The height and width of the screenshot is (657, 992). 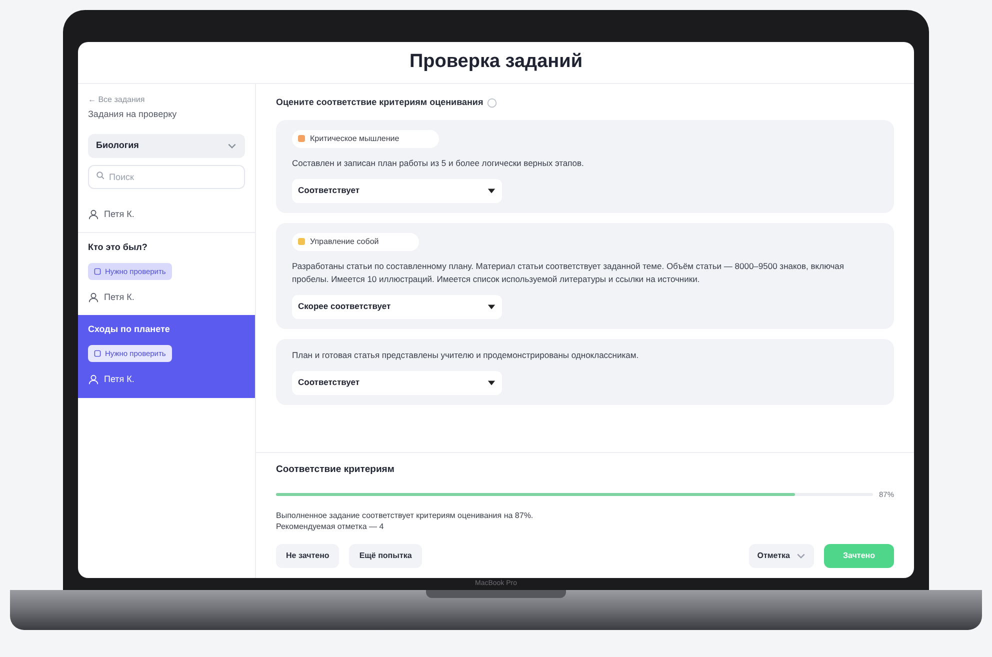 I want to click on criterion-text: Разработаны статьи по составленному плану. Материал статьи соответствует заданной теме. Объём статьи — 8000–9500 знаков, включая пробелы. Имеется 10 иллюстраций. Имеется список используемой литературы и ссылки на источники., so click(x=569, y=273).